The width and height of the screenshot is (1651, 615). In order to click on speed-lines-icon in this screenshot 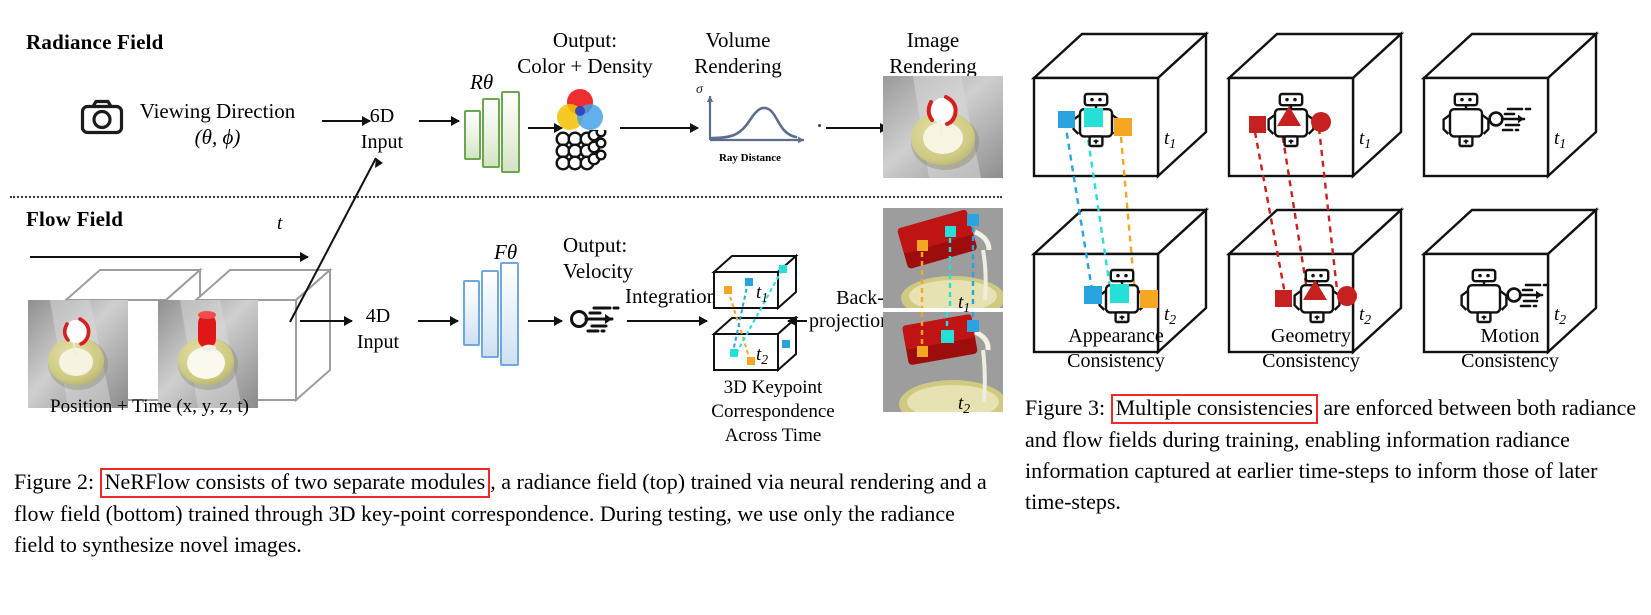, I will do `click(595, 321)`.